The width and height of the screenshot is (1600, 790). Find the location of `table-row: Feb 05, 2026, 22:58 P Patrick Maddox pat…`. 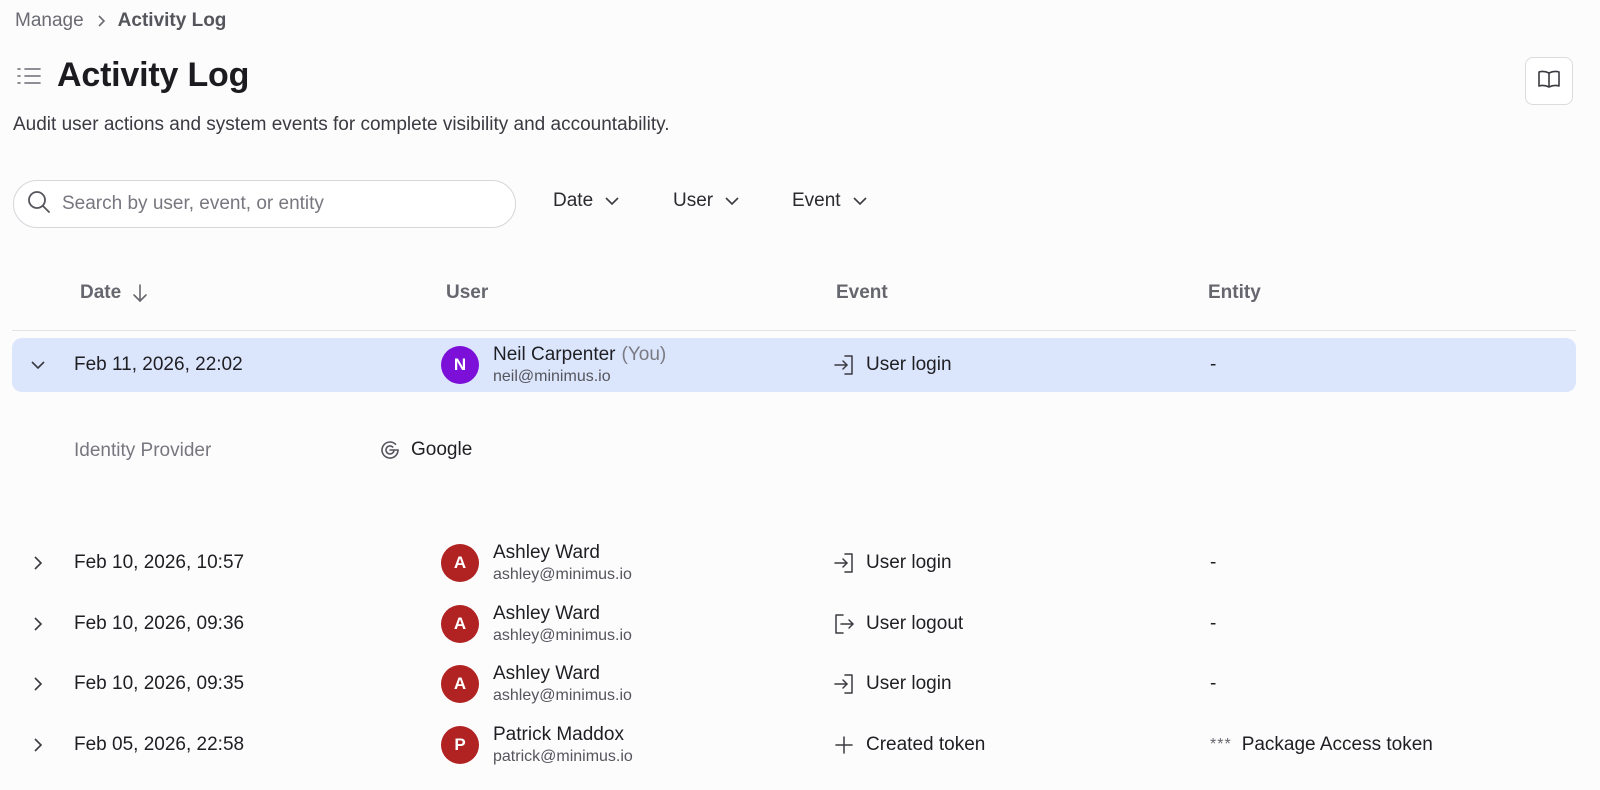

table-row: Feb 05, 2026, 22:58 P Patrick Maddox pat… is located at coordinates (794, 745).